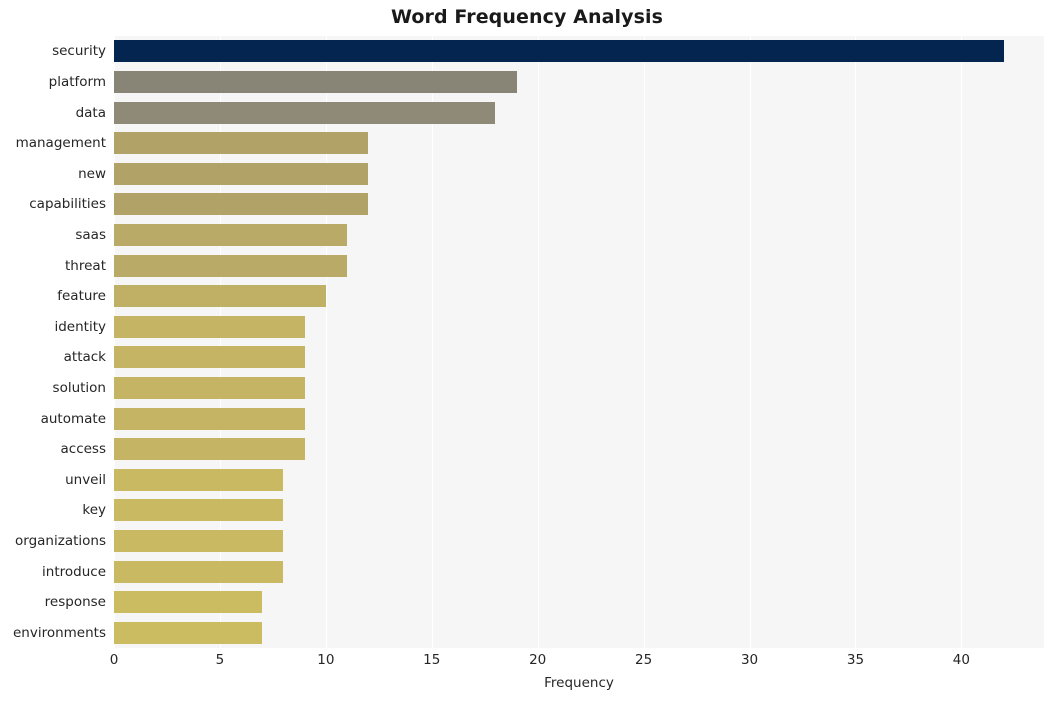 Image resolution: width=1054 pixels, height=701 pixels. I want to click on y-tick-label: feature, so click(81, 296).